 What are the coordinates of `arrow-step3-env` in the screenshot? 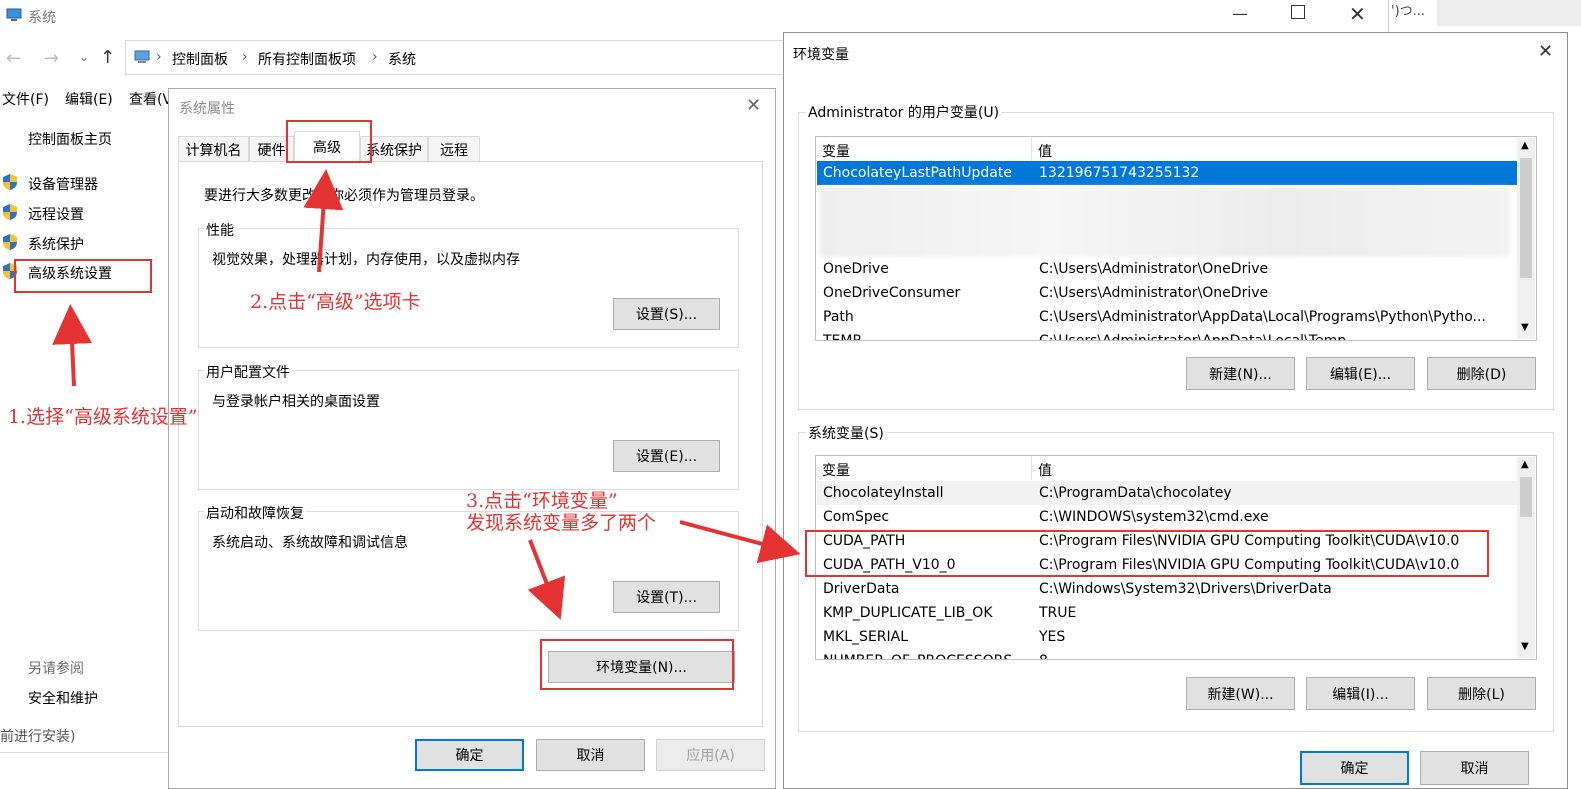 It's located at (546, 579).